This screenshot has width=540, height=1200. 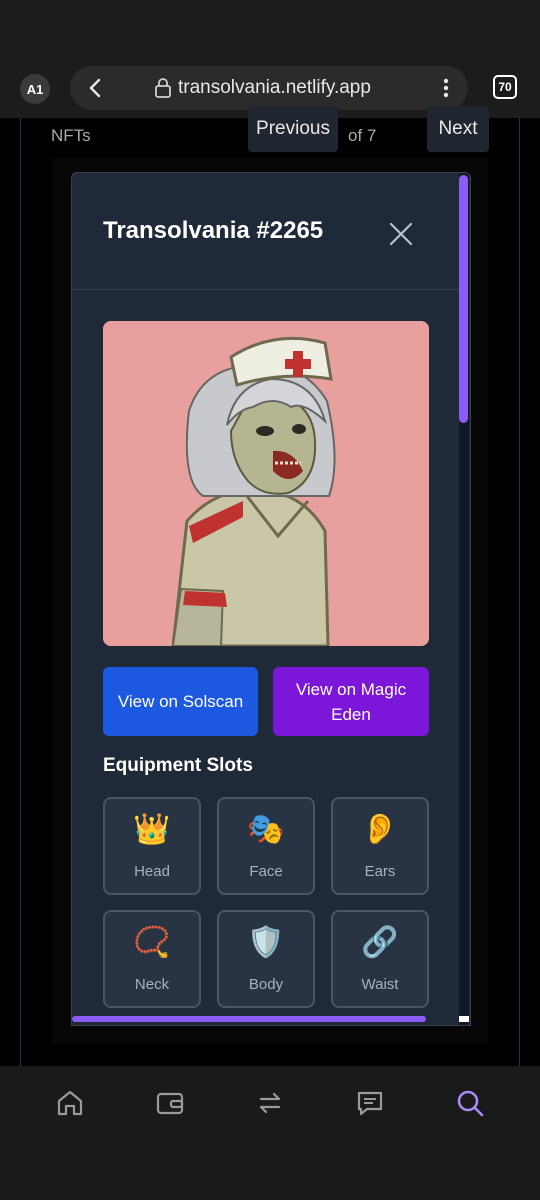 I want to click on bottom-navigation, so click(x=270, y=1133).